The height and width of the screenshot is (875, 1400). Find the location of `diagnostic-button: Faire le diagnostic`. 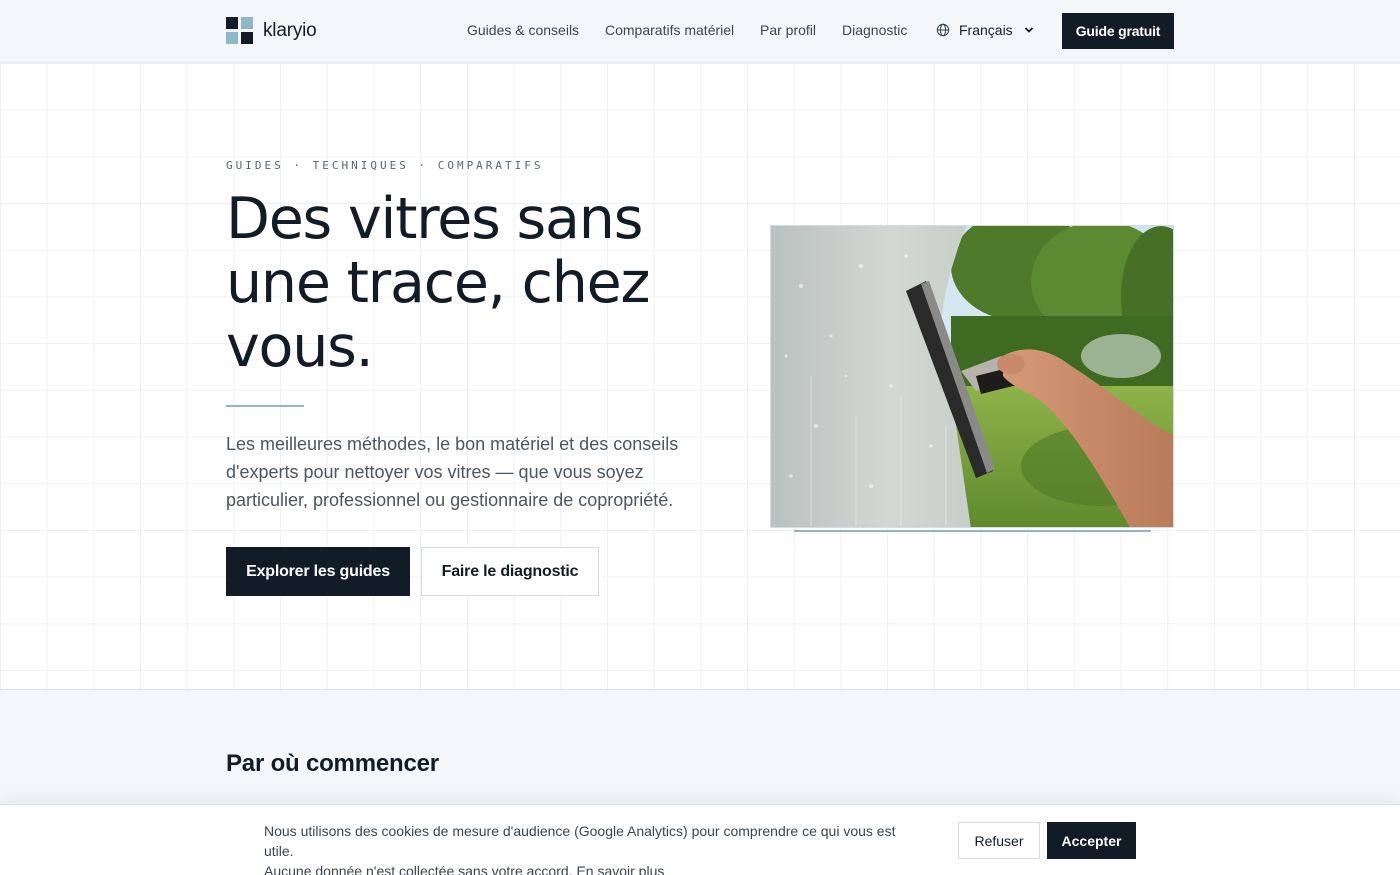

diagnostic-button: Faire le diagnostic is located at coordinates (510, 571).